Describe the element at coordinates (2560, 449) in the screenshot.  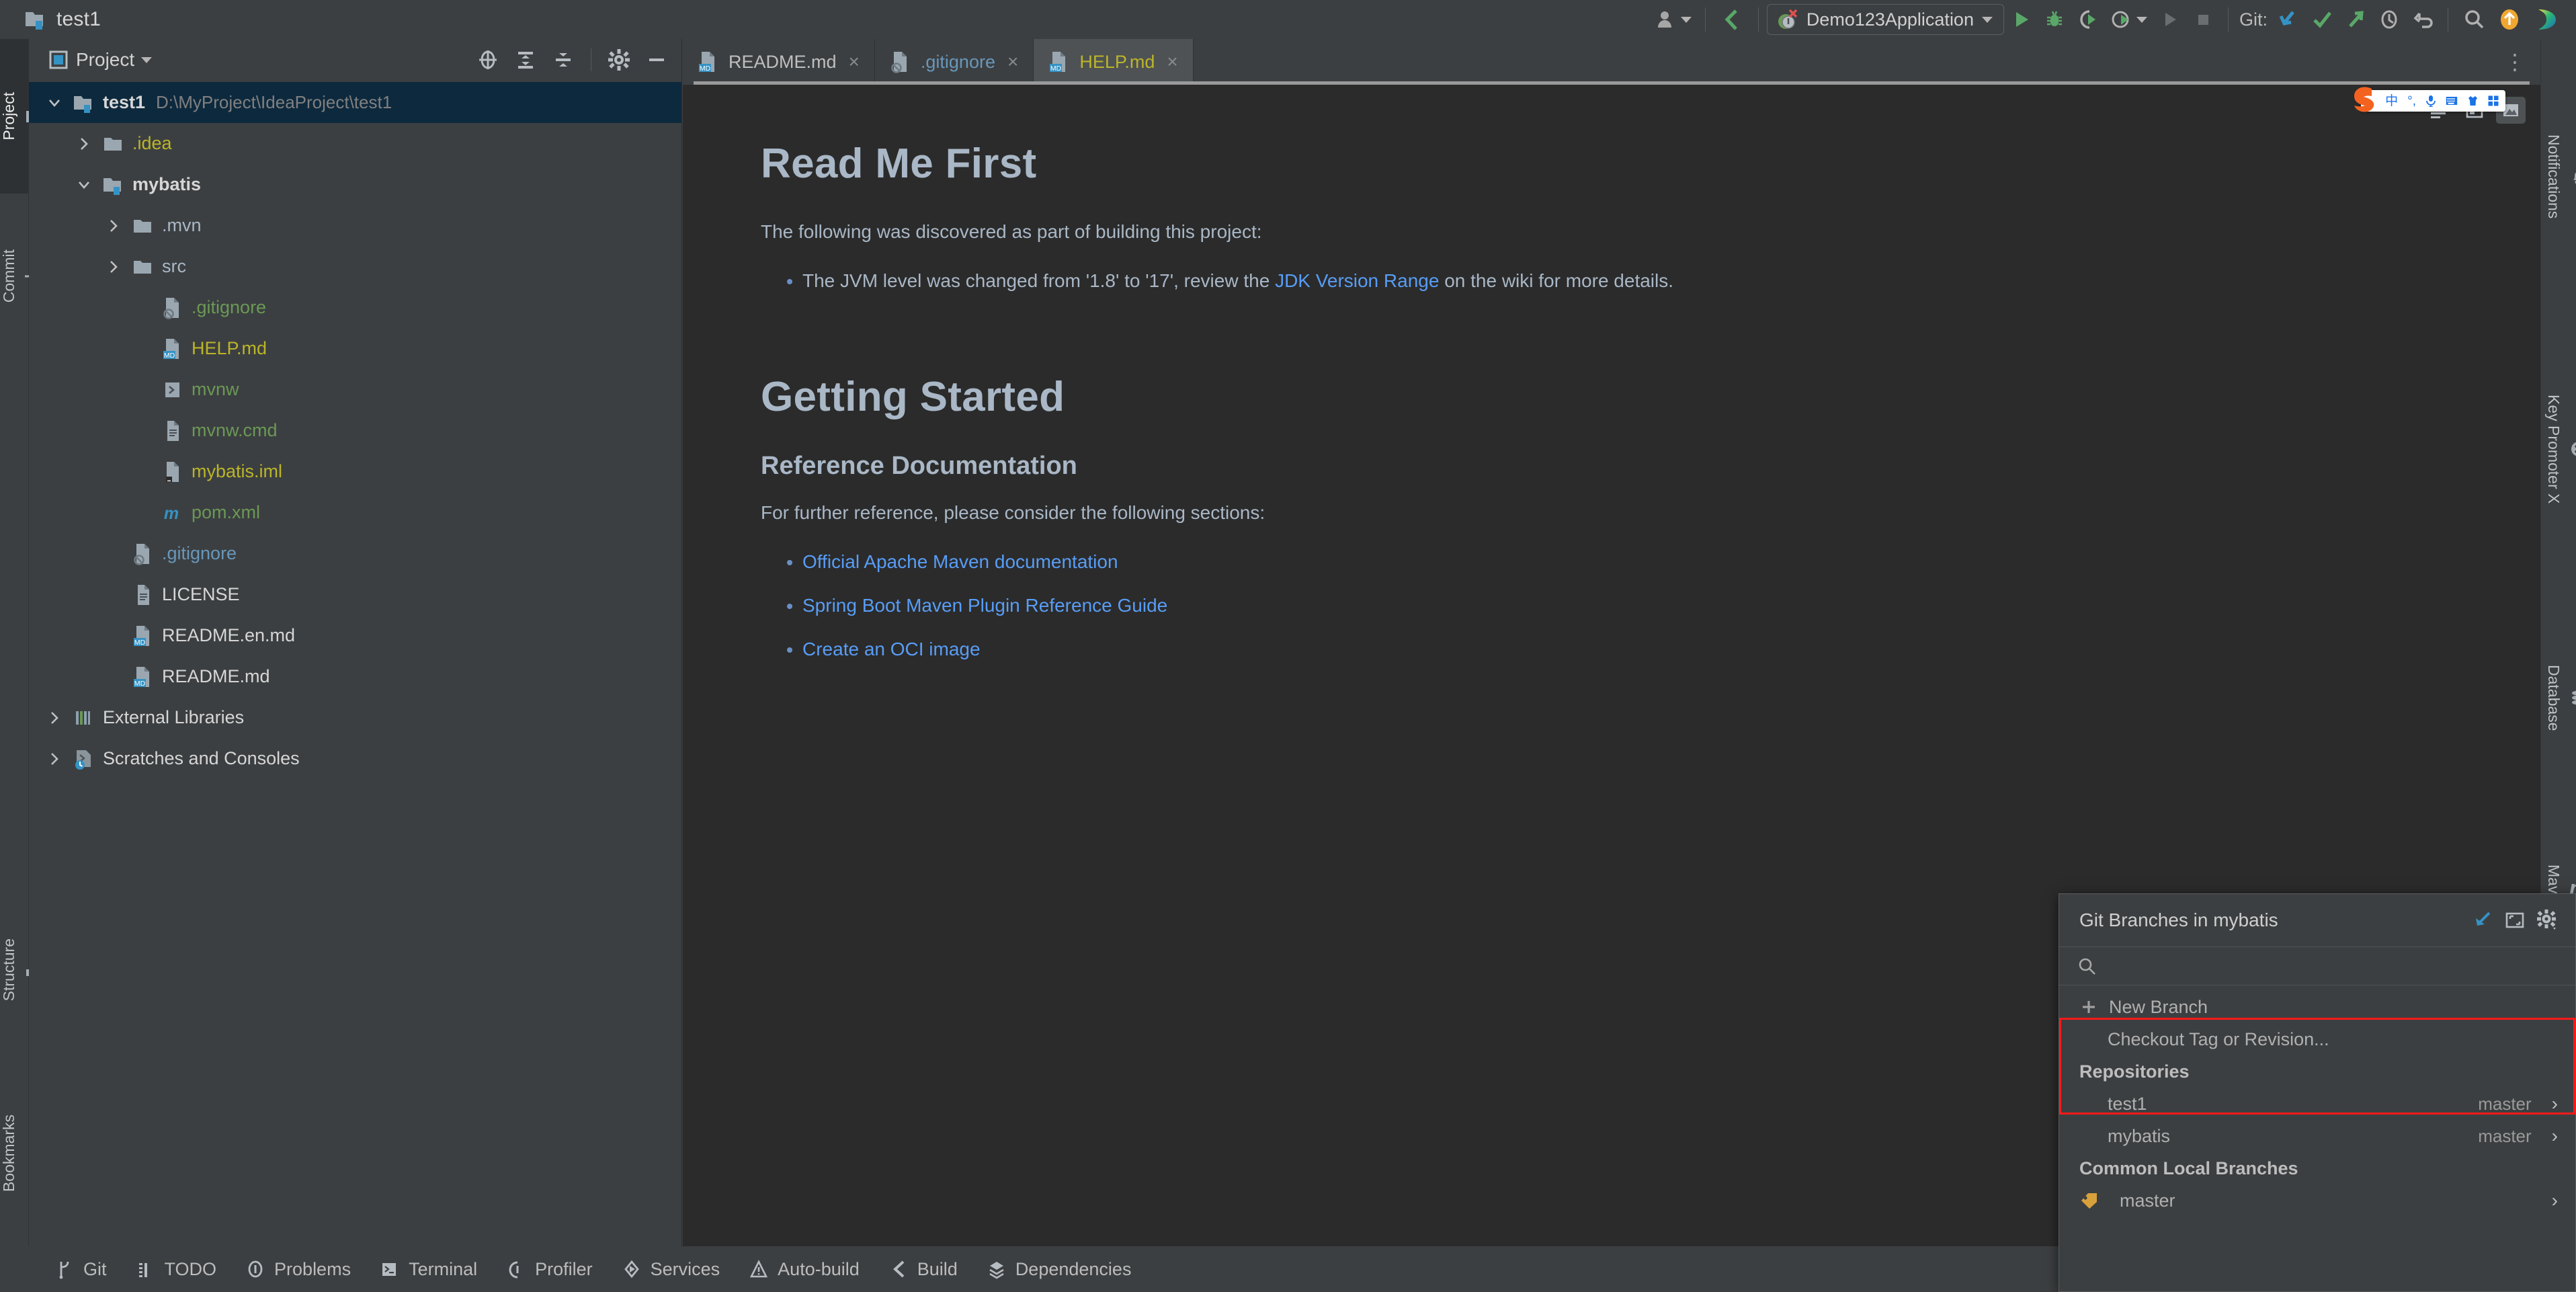
I see `sidebar-item-key-promoter-x: Key Promoter X` at that location.